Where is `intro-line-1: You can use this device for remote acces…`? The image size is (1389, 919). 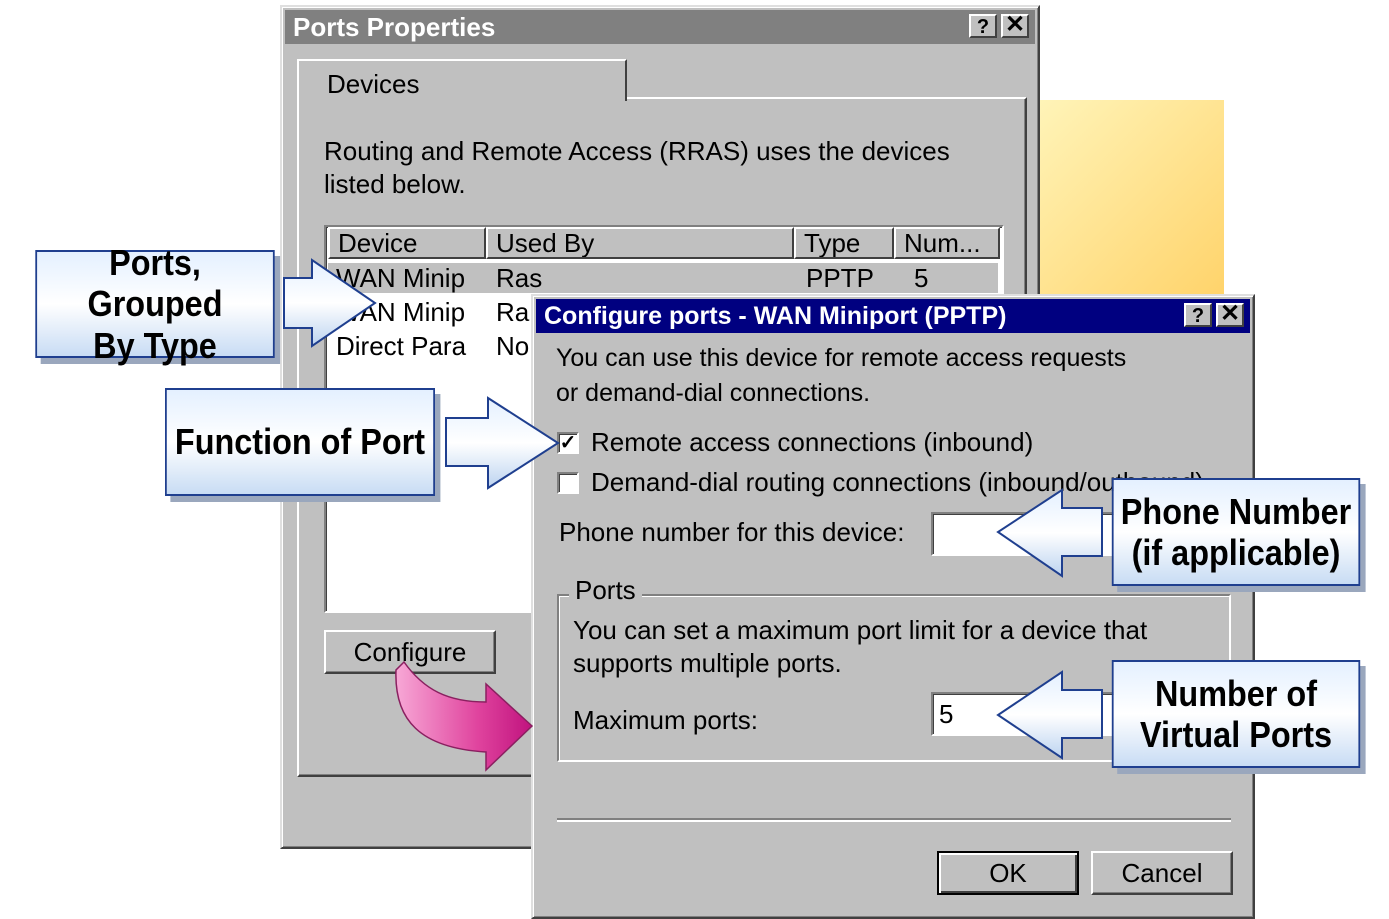
intro-line-1: You can use this device for remote acces… is located at coordinates (841, 358).